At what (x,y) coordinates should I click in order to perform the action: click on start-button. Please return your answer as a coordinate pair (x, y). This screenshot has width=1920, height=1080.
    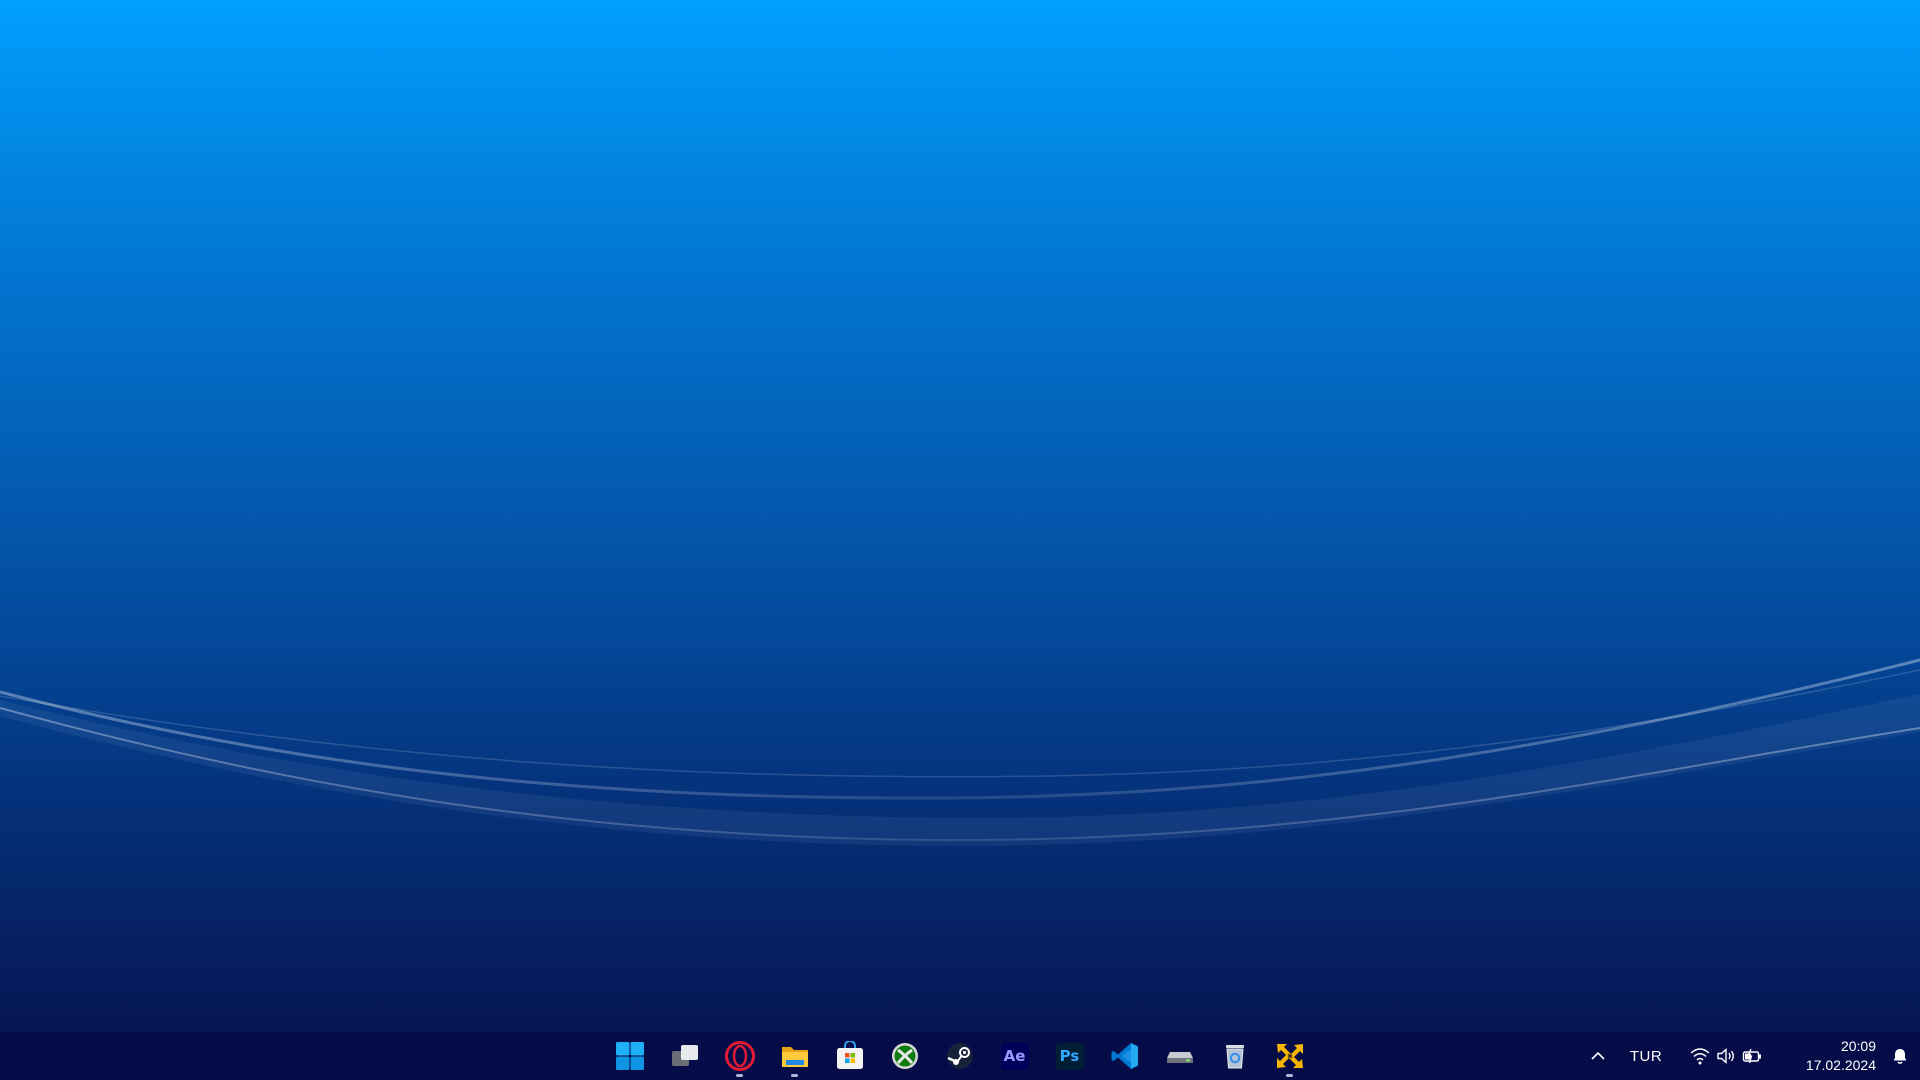
    Looking at the image, I should click on (629, 1056).